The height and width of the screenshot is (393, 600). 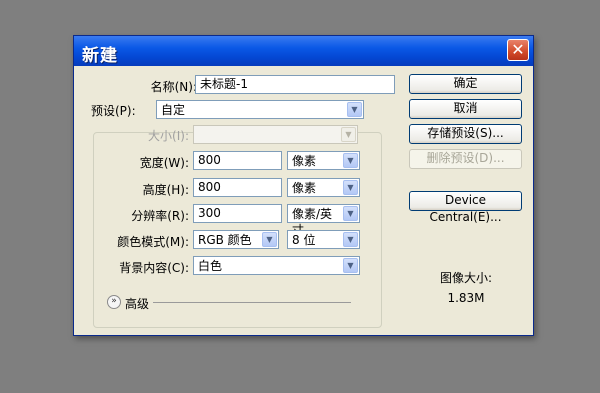 I want to click on color-mode-value: RGB 颜色, so click(x=225, y=240).